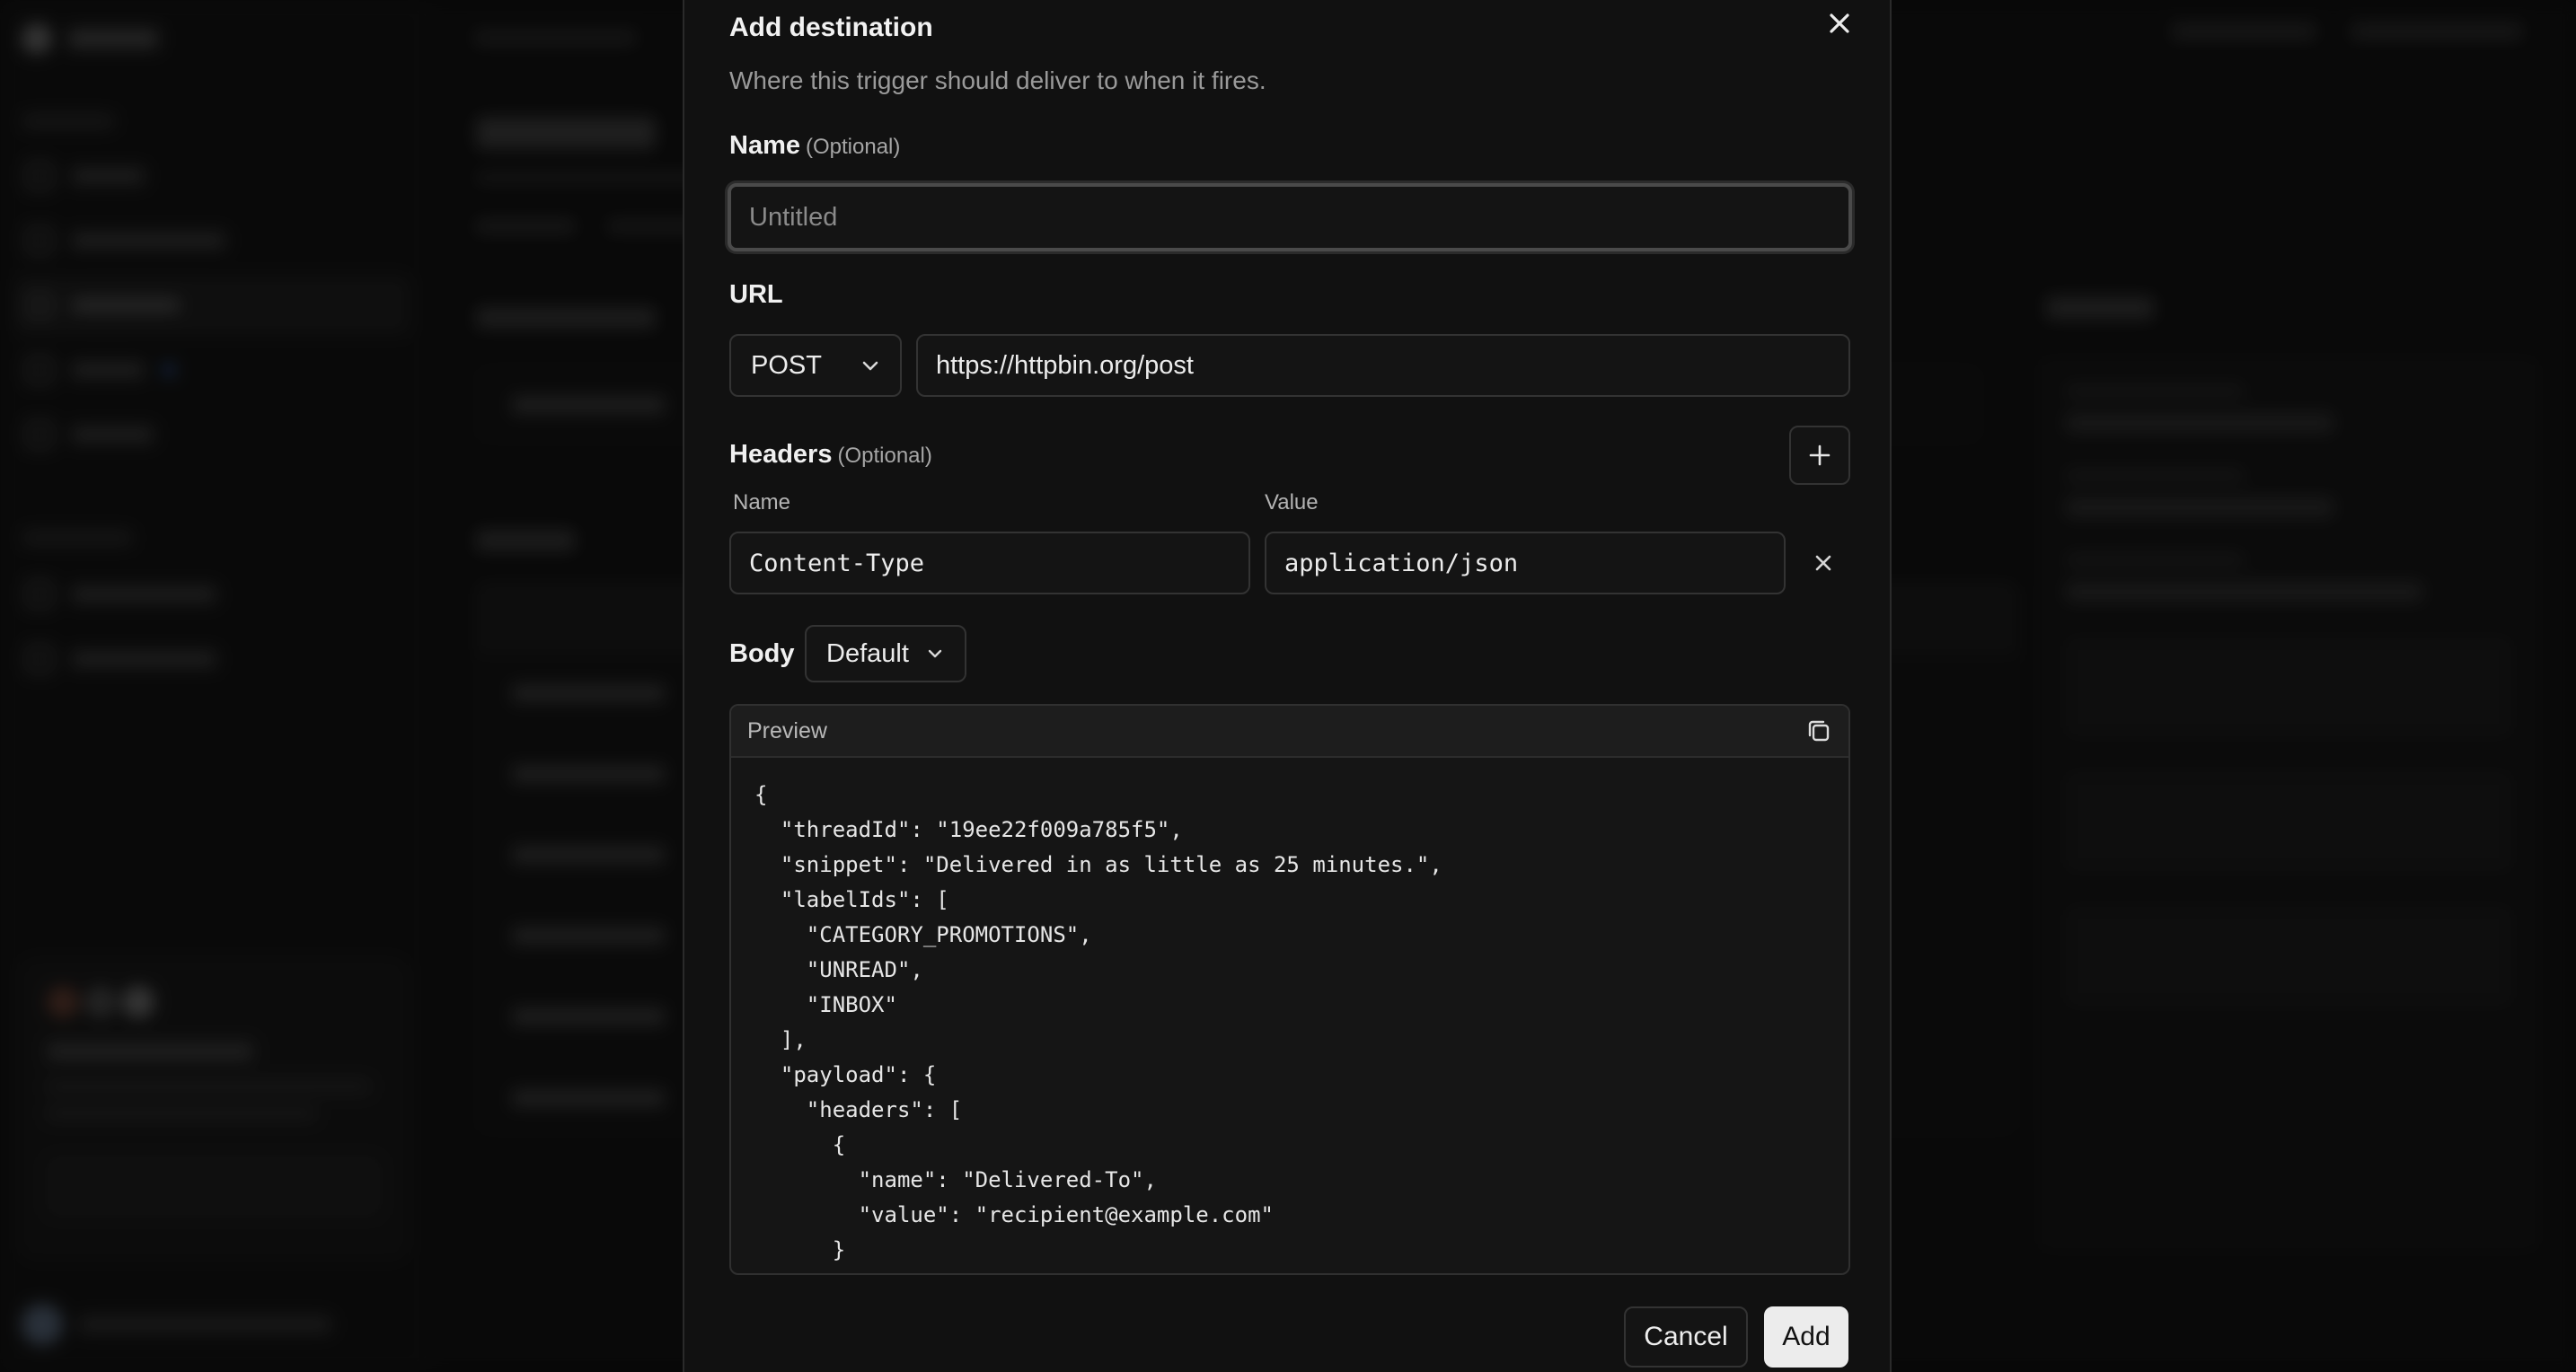  I want to click on preview-code-line: "UNREAD",, so click(838, 969).